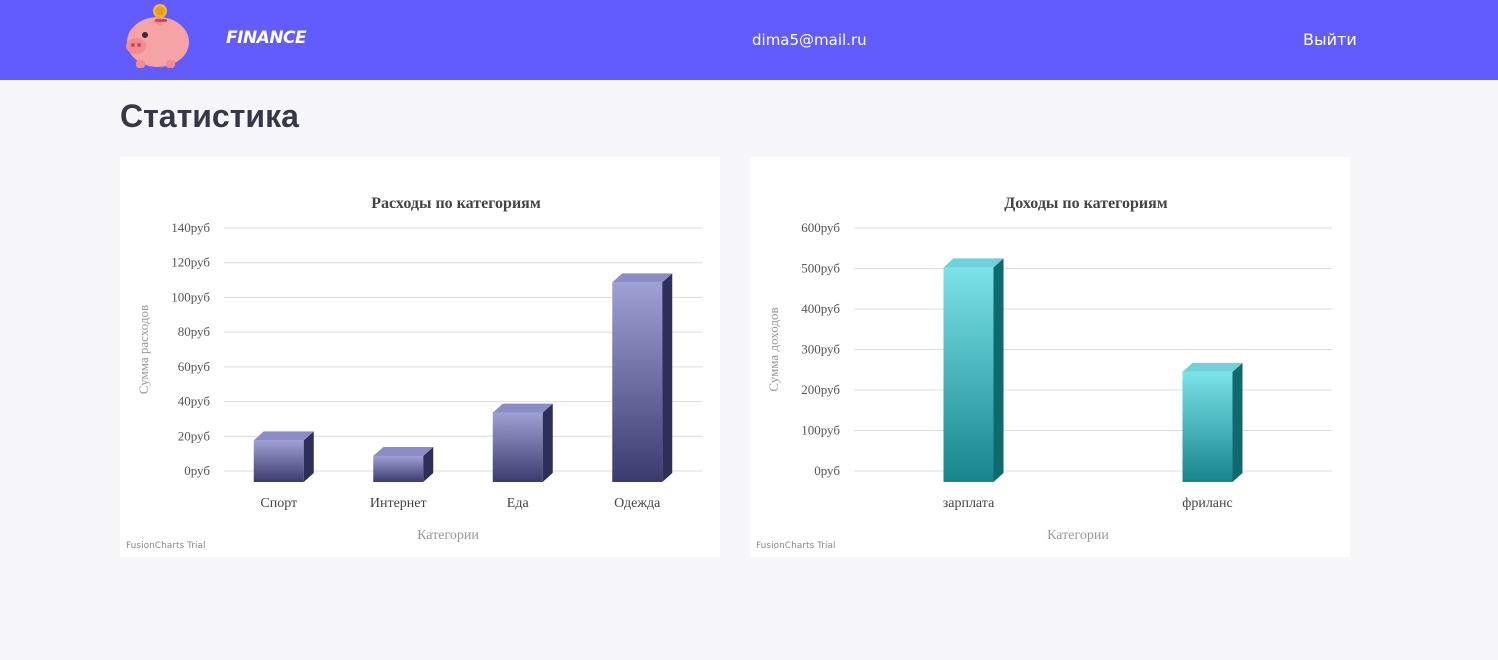 This screenshot has width=1498, height=660. Describe the element at coordinates (969, 503) in the screenshot. I see `x-tick-label: зарплата` at that location.